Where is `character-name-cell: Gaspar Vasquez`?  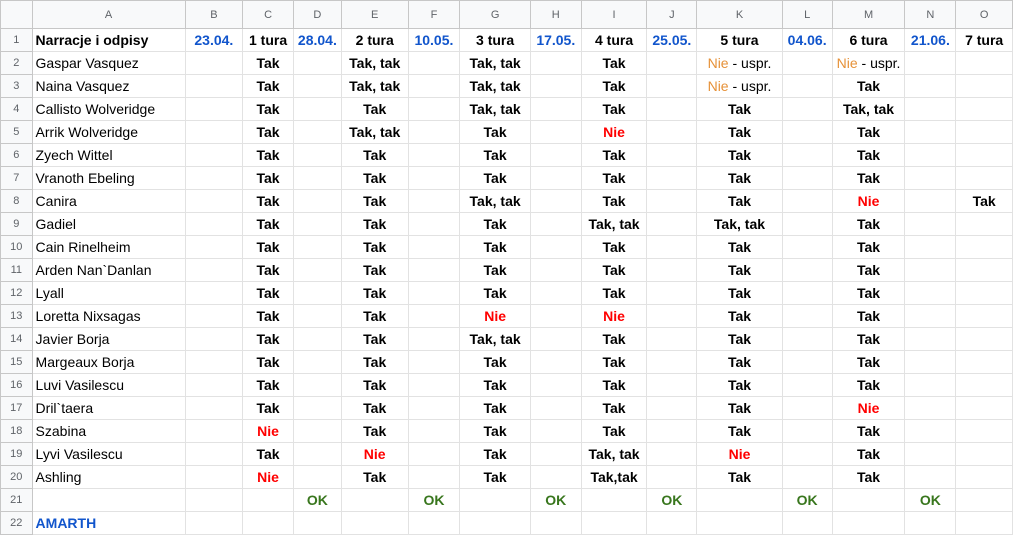
character-name-cell: Gaspar Vasquez is located at coordinates (108, 63).